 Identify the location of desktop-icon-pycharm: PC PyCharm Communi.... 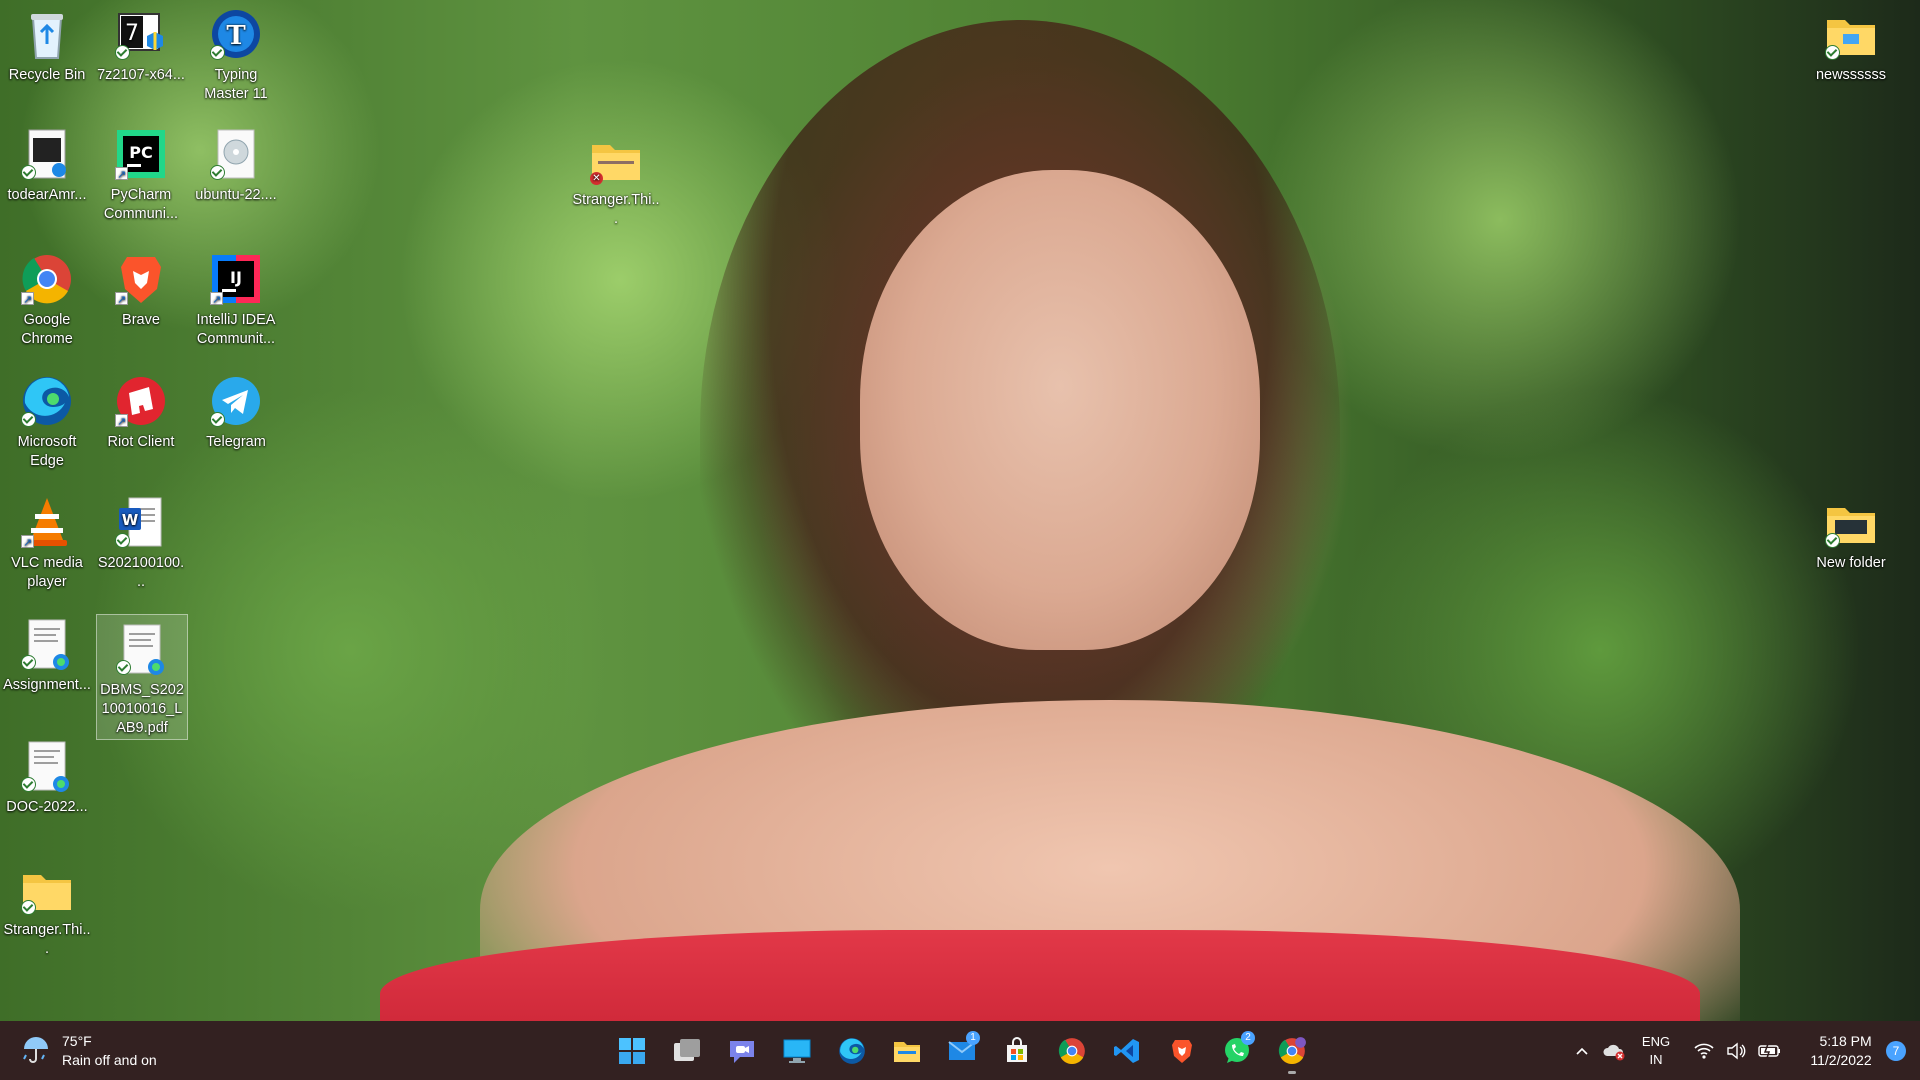
(141, 172).